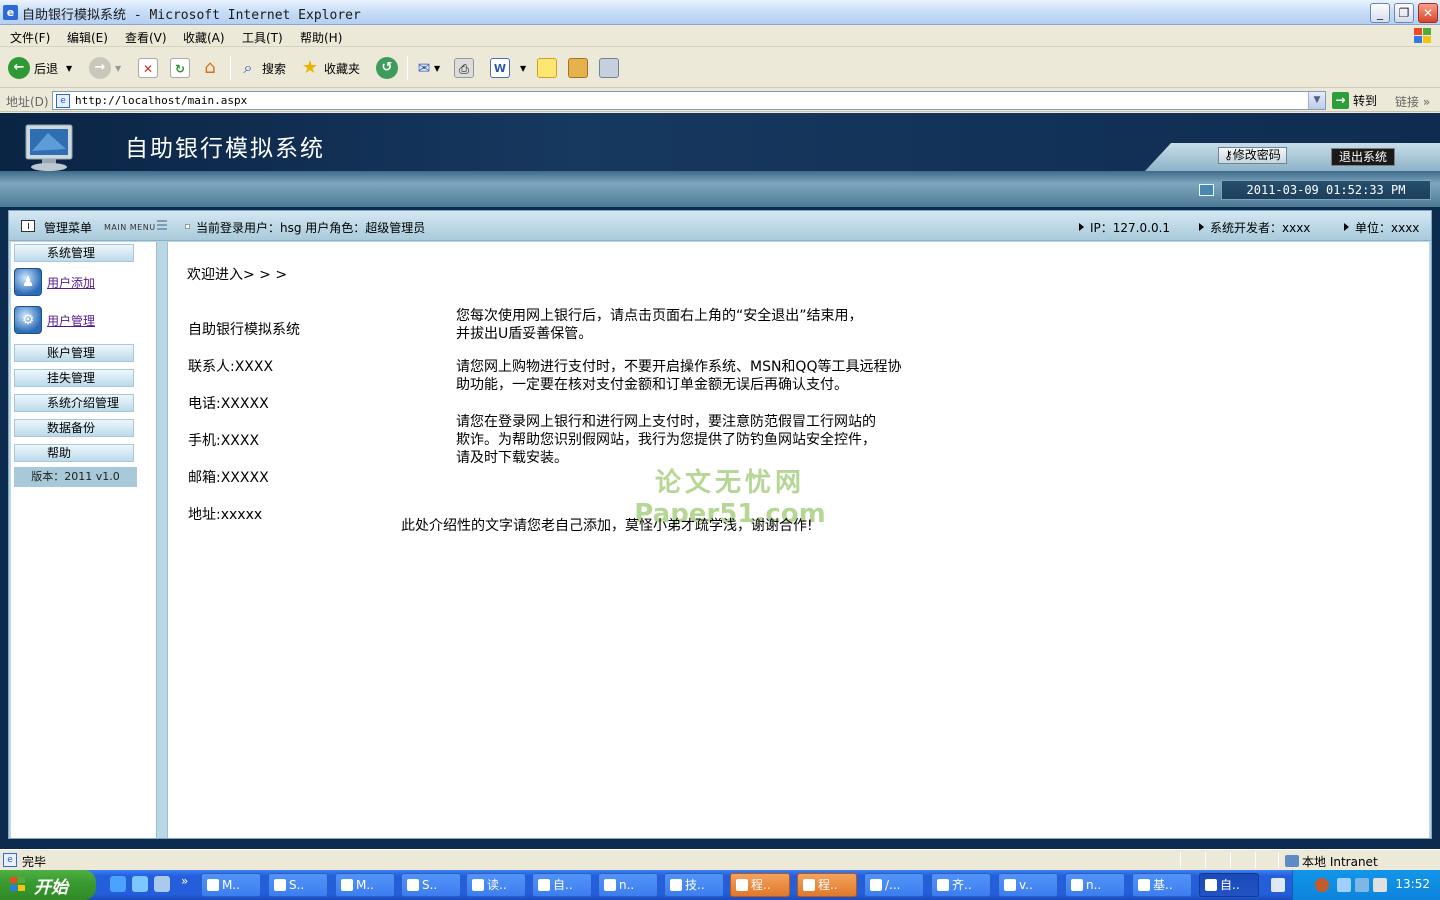 The height and width of the screenshot is (900, 1440). What do you see at coordinates (204, 37) in the screenshot?
I see `menu-favorites: 收藏(A)` at bounding box center [204, 37].